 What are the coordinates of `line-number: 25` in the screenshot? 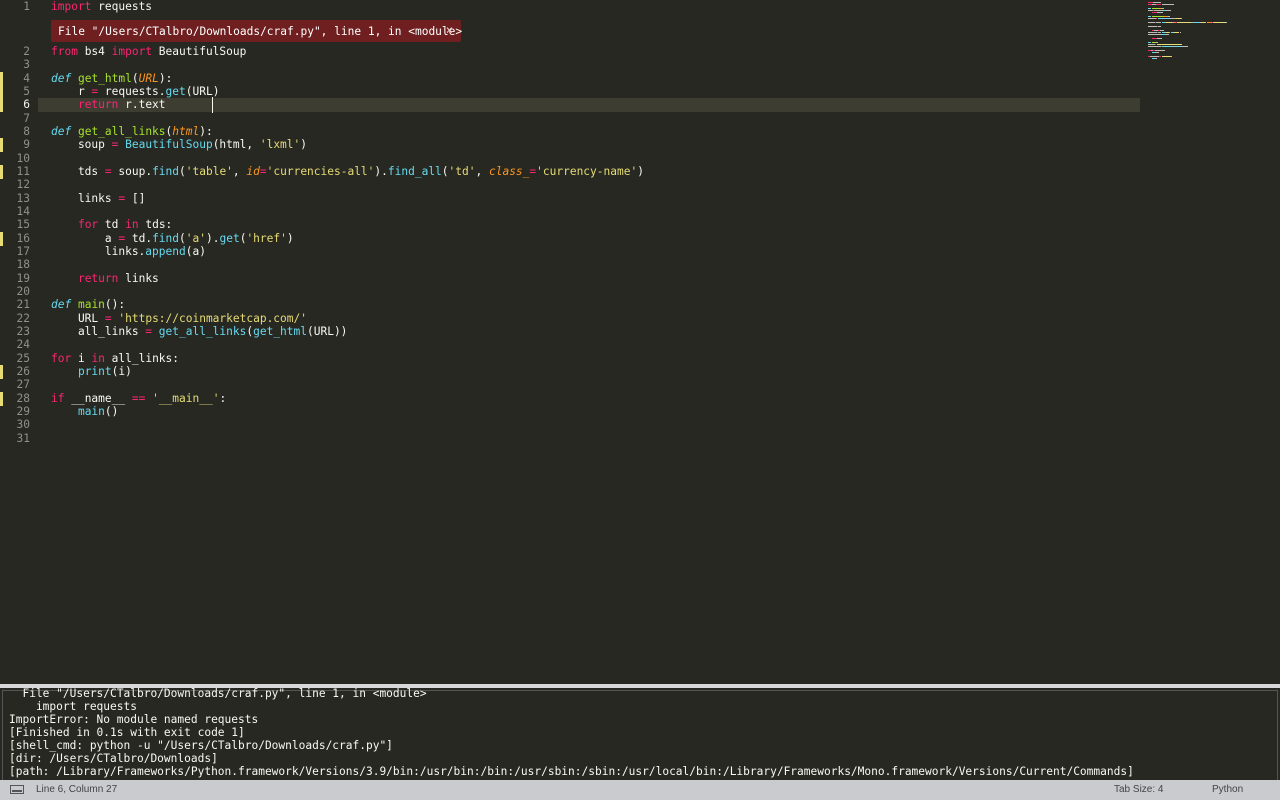 It's located at (23, 358).